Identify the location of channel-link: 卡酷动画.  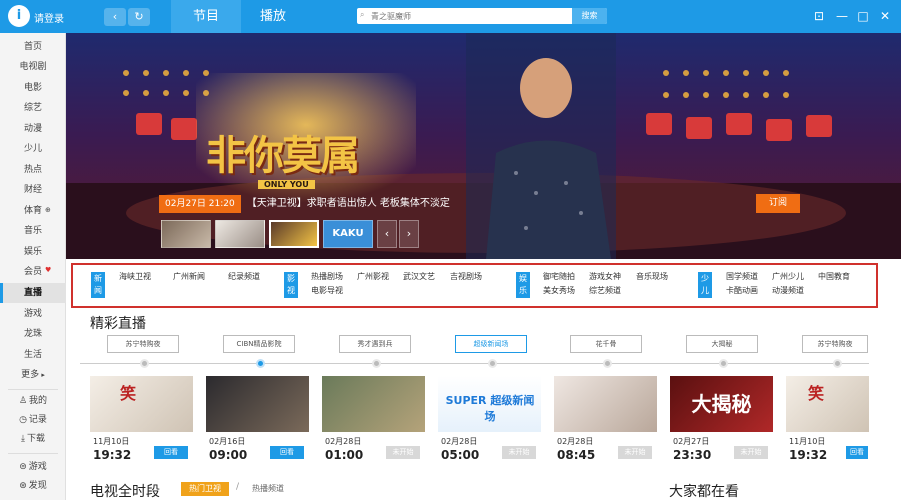
(742, 290).